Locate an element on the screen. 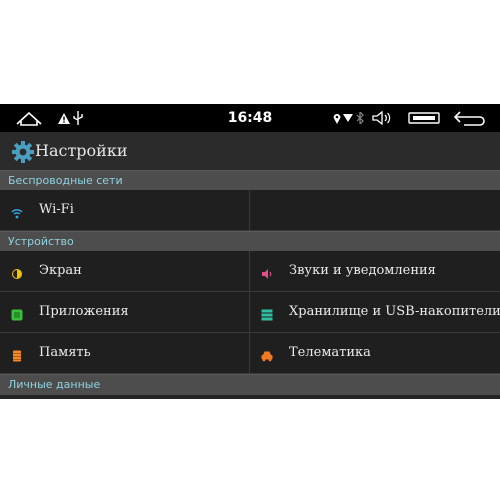 The width and height of the screenshot is (500, 500). settings-item-display: Экран is located at coordinates (125, 271).